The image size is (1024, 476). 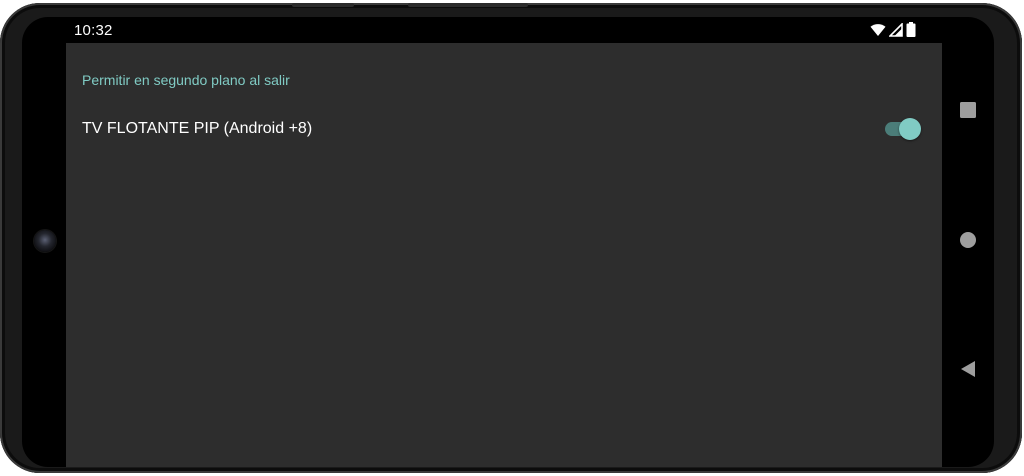 What do you see at coordinates (186, 80) in the screenshot?
I see `preference-category-title: Permitir en segundo plano al salir` at bounding box center [186, 80].